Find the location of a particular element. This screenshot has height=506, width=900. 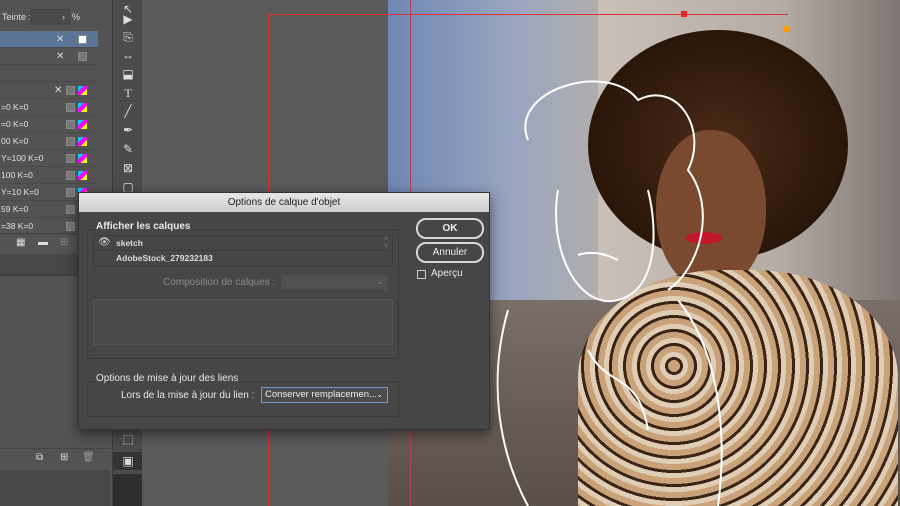

content-collector-icon: ⬓ is located at coordinates (128, 74).